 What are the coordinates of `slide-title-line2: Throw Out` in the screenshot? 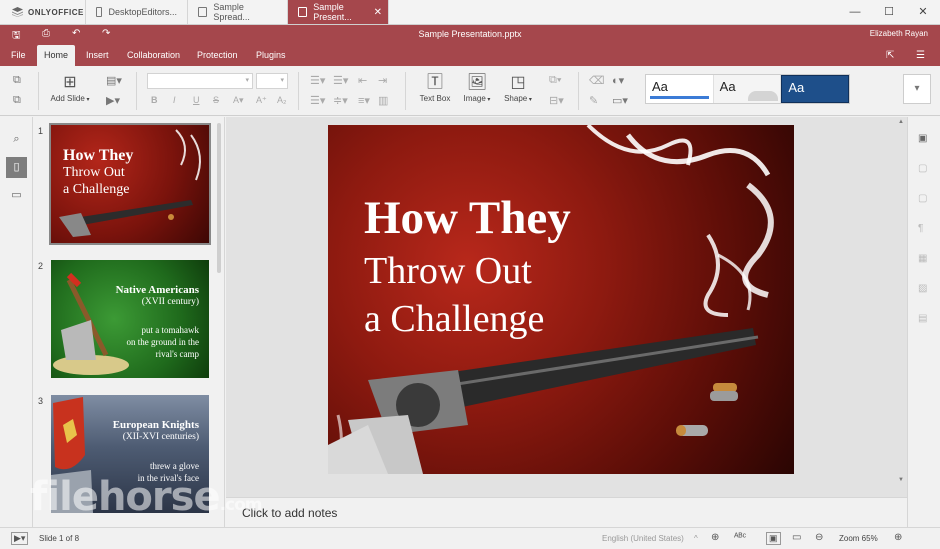 It's located at (448, 271).